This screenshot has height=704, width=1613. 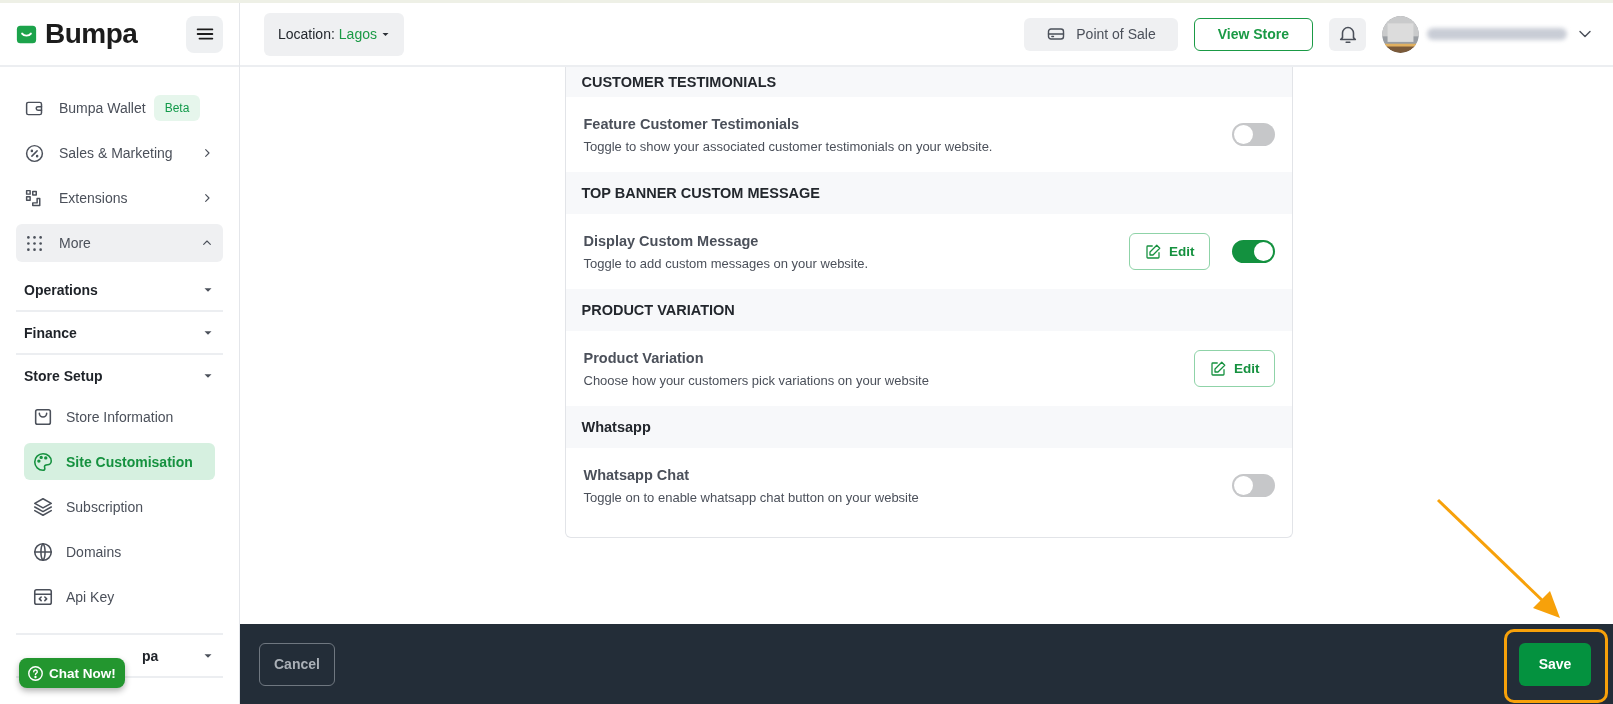 What do you see at coordinates (75, 243) in the screenshot?
I see `nav-label: More` at bounding box center [75, 243].